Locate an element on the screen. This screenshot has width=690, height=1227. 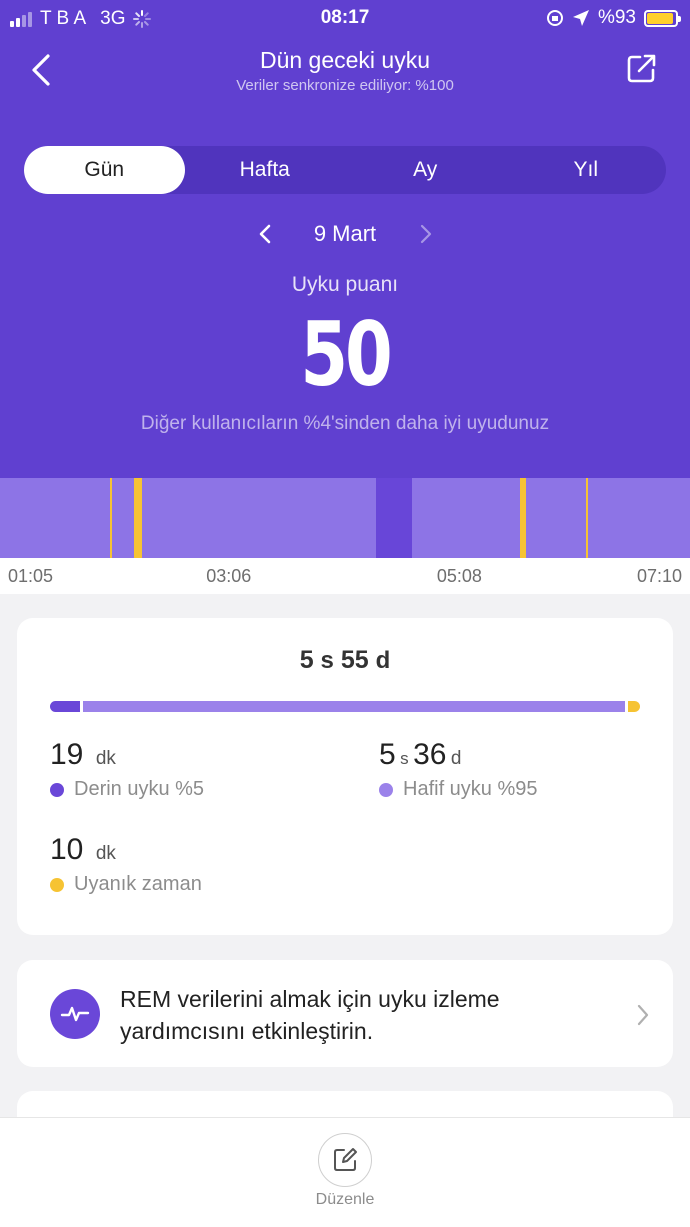
location-icon is located at coordinates (580, 18).